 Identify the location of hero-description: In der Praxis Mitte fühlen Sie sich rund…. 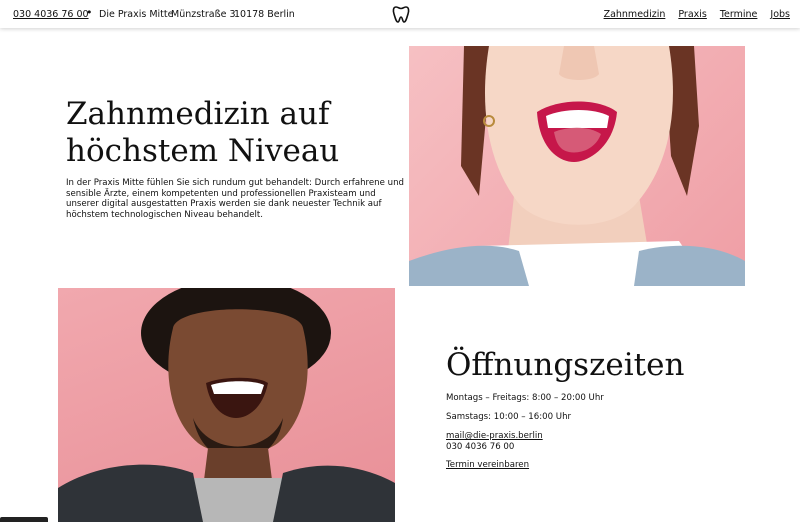
(235, 199).